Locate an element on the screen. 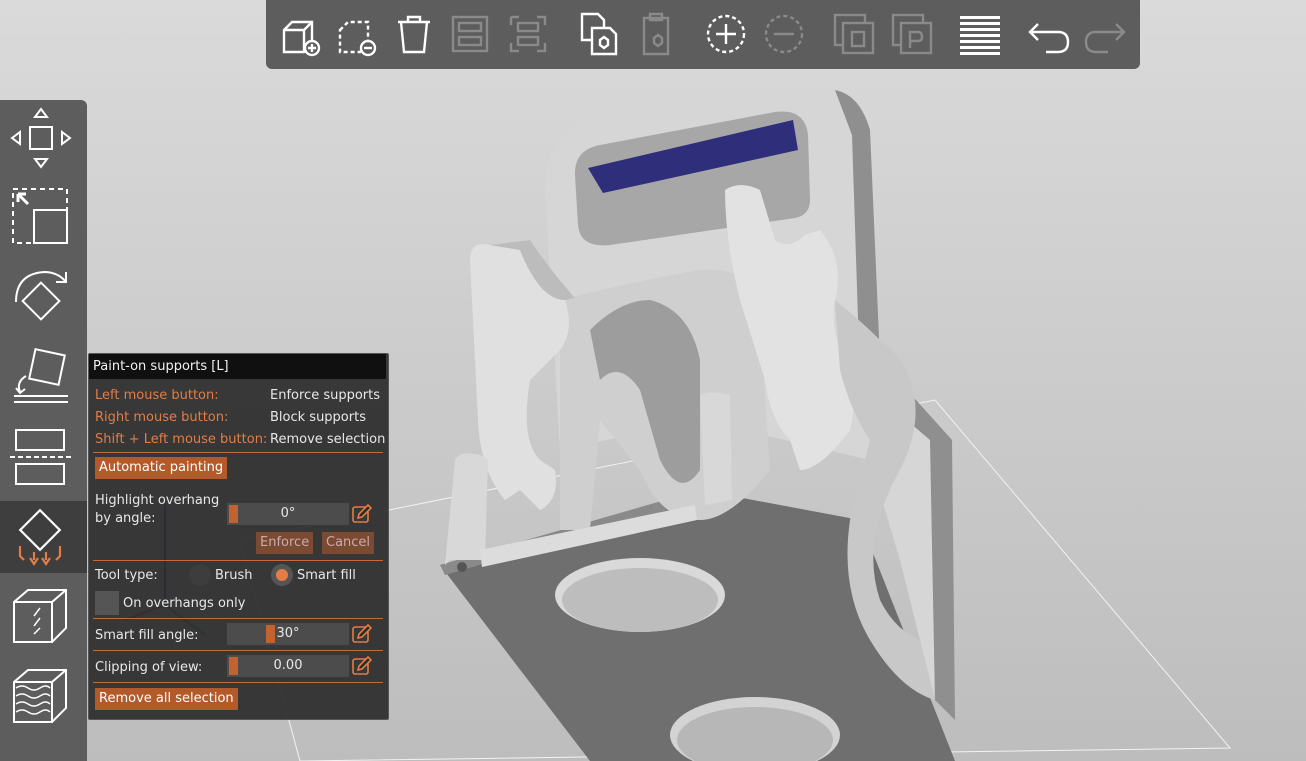 The width and height of the screenshot is (1306, 761). cut-icon is located at coordinates (41, 457).